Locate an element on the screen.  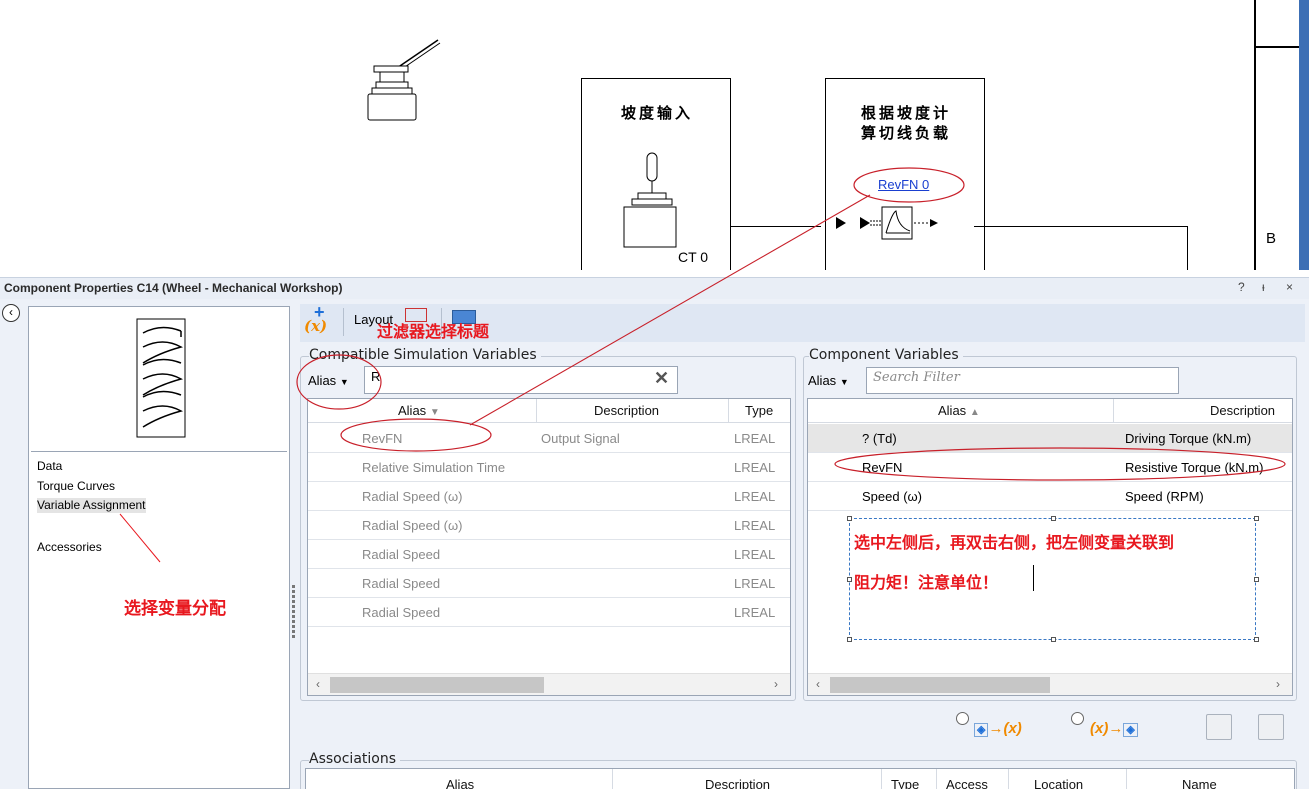
grid-header: Alias ▼ Description Type is located at coordinates (549, 411).